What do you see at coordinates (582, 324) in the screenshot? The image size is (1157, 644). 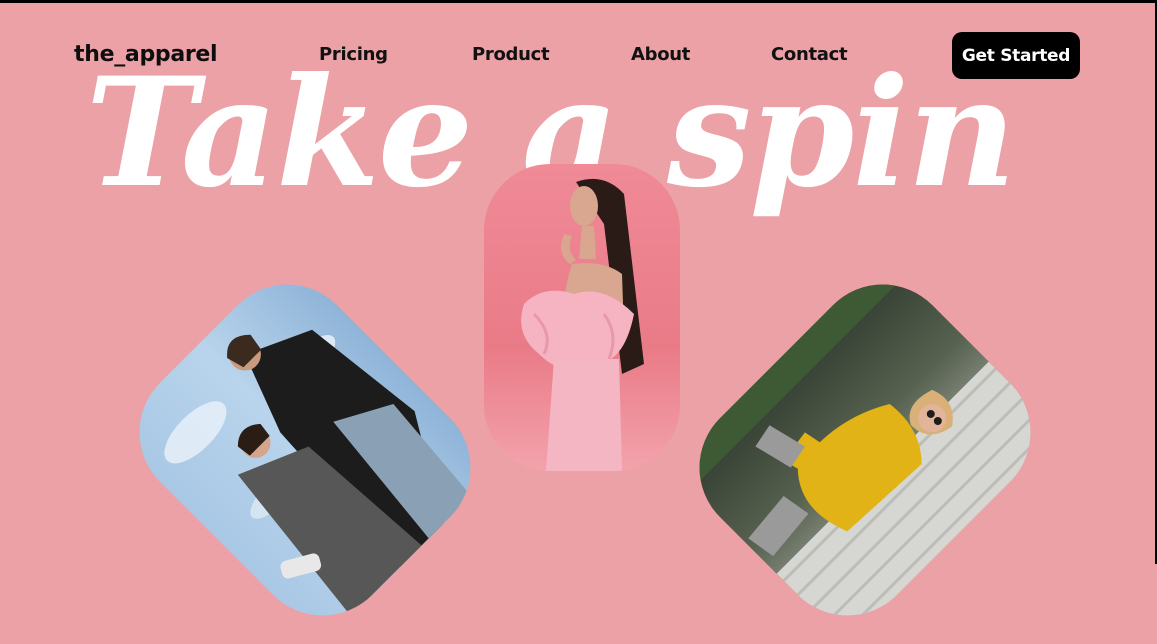 I see `photo-center-illustration` at bounding box center [582, 324].